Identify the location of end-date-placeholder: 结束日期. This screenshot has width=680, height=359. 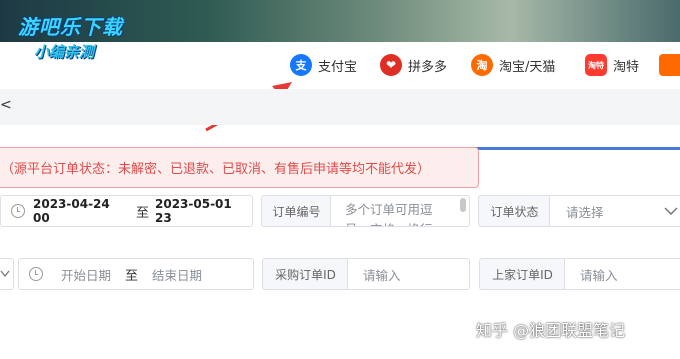
(177, 274).